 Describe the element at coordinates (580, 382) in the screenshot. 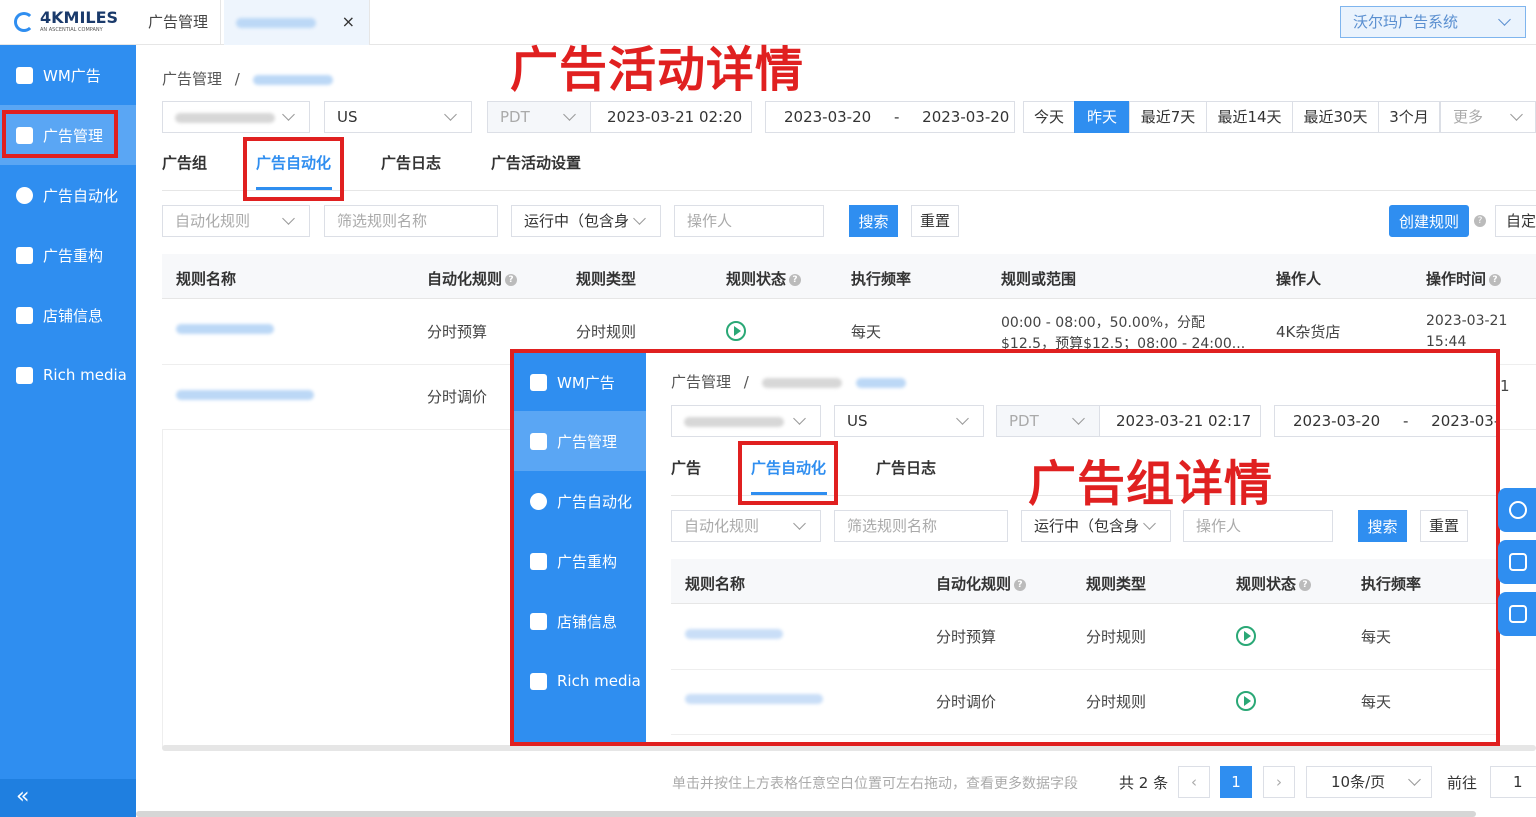

I see `inset-sidebar-item-wm-ads: WM广告` at that location.